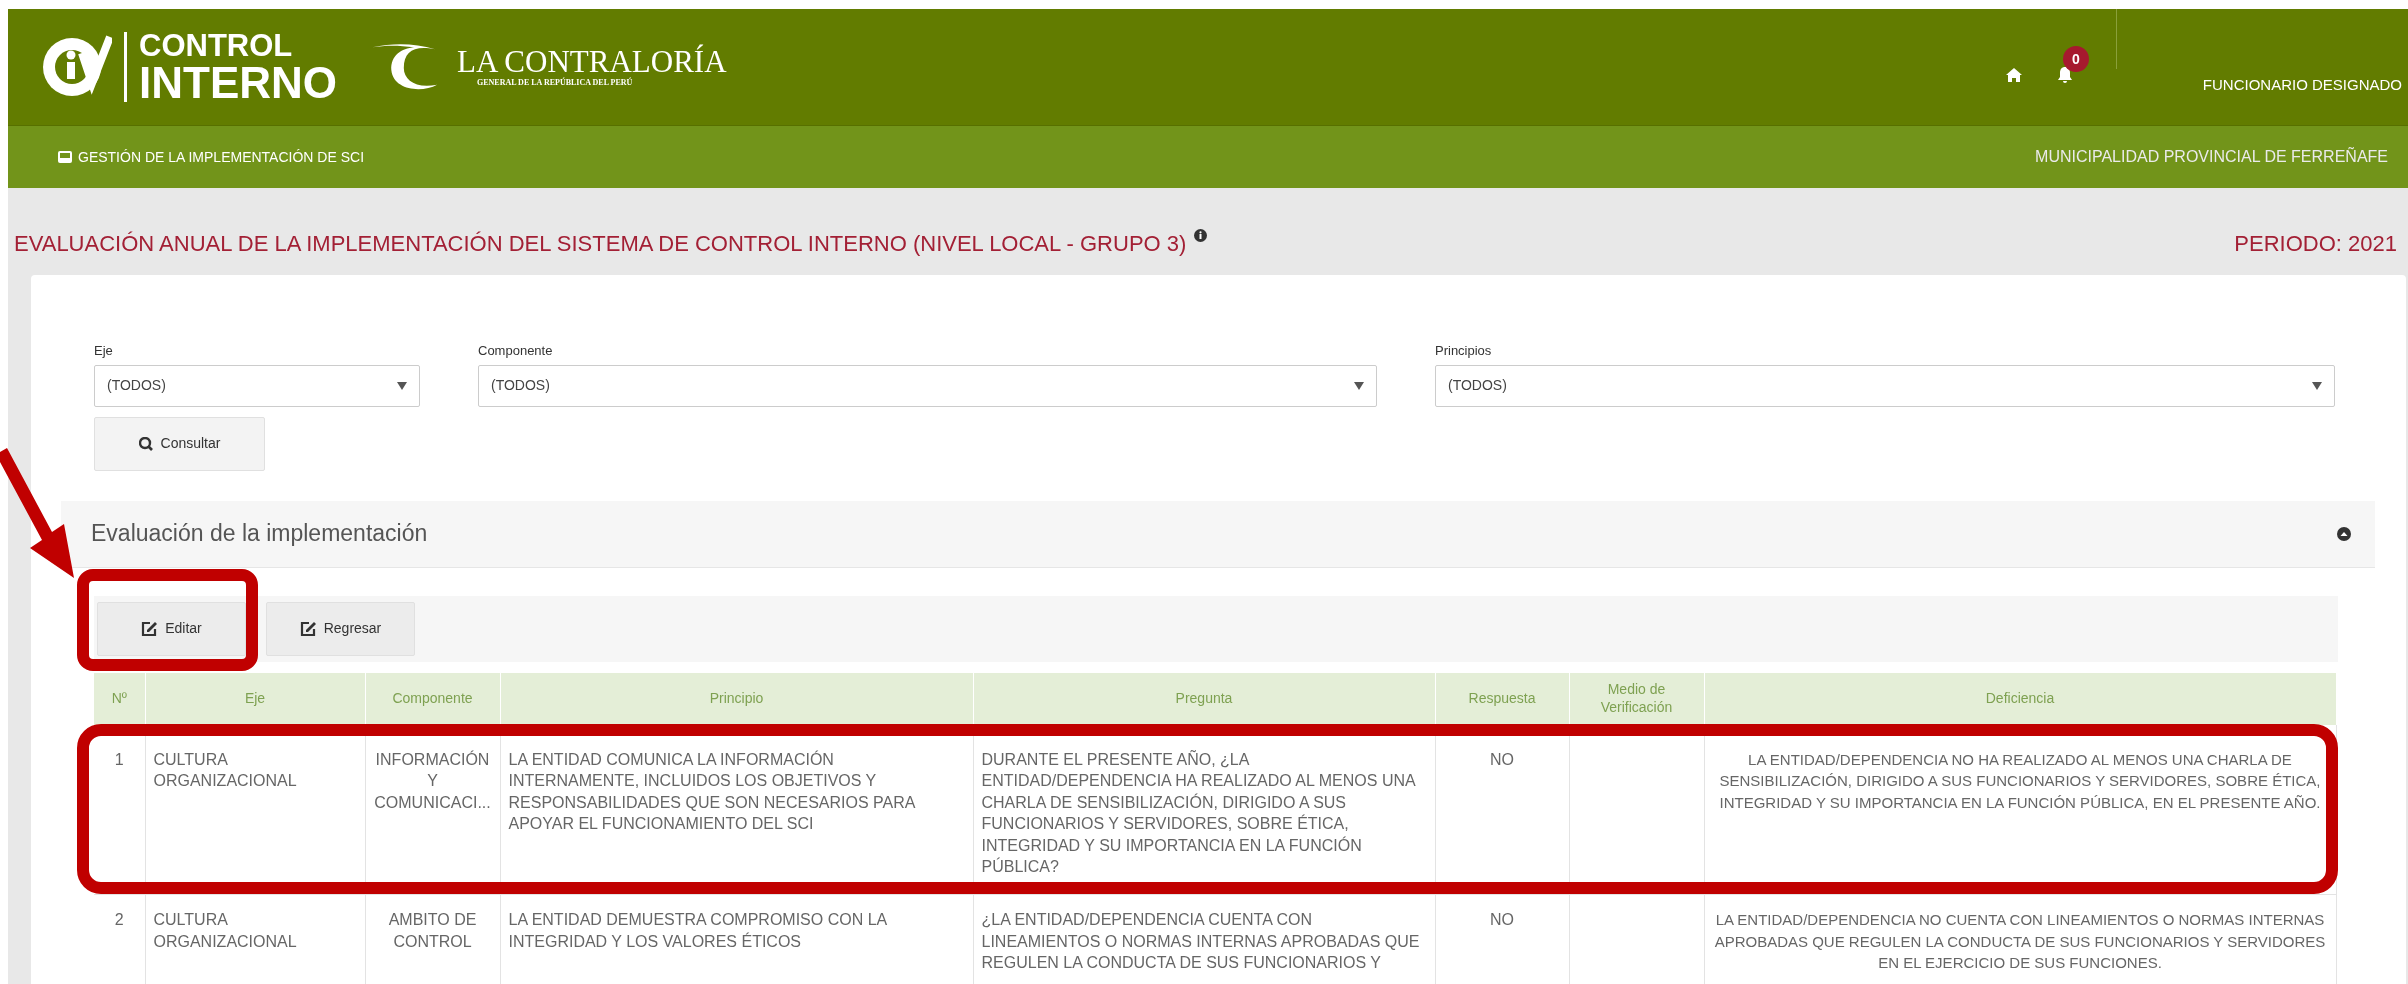 The width and height of the screenshot is (2408, 984). What do you see at coordinates (2302, 85) in the screenshot?
I see `user-menu: FUNCIONARIO DESIGNADO` at bounding box center [2302, 85].